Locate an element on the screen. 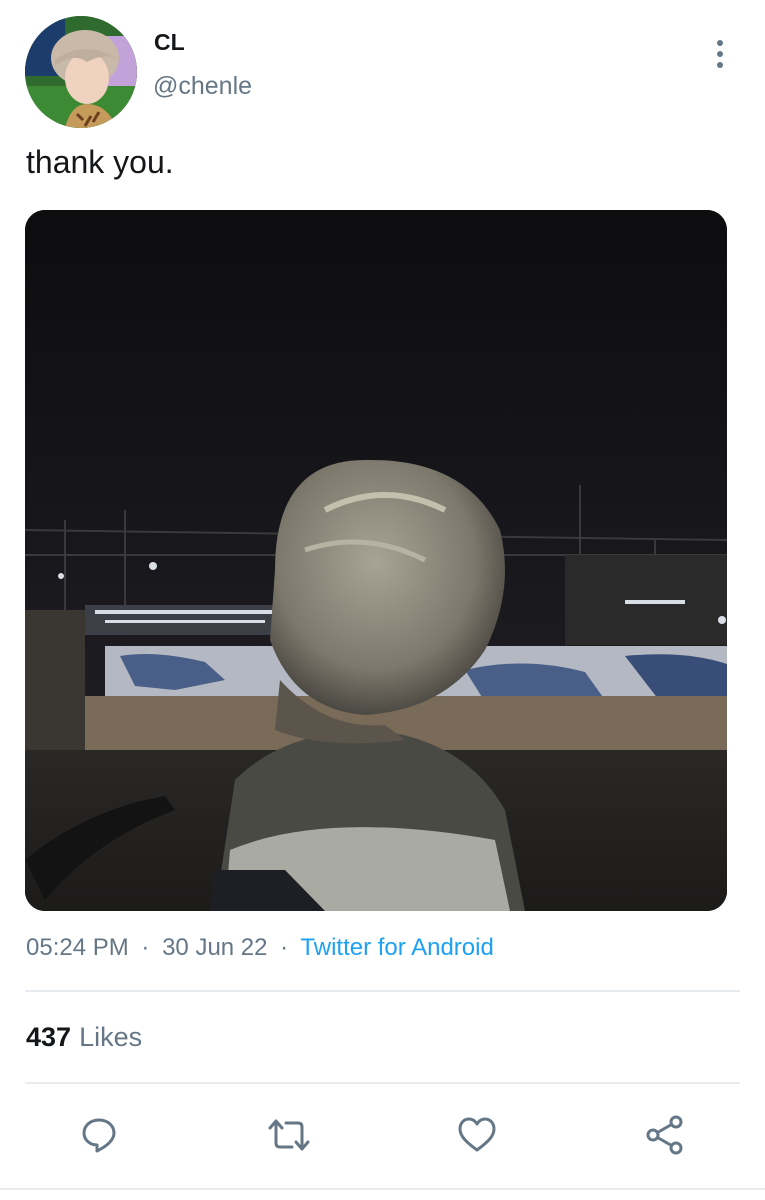 The height and width of the screenshot is (1200, 765). heart-icon is located at coordinates (477, 1134).